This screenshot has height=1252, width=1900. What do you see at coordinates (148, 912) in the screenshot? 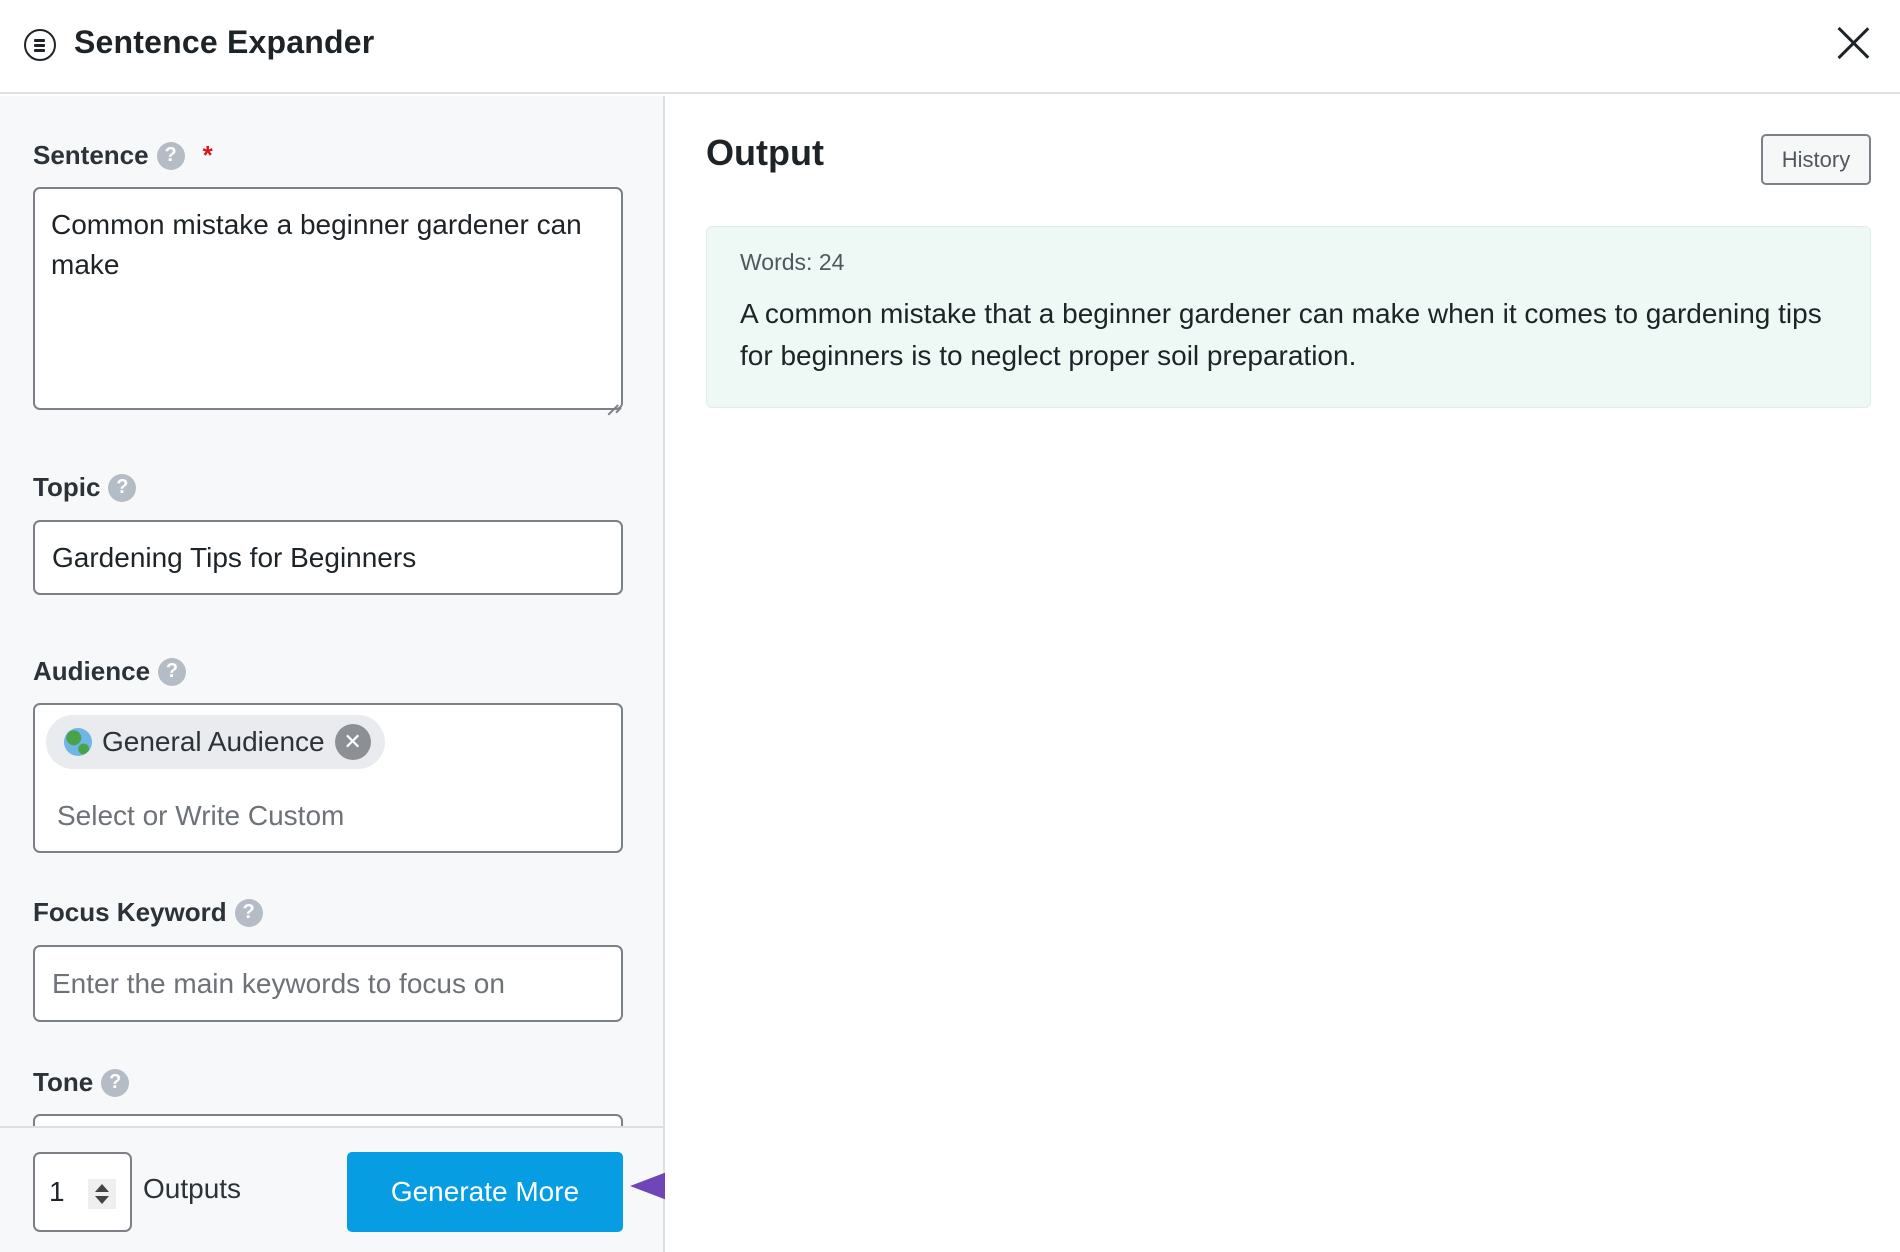
I see `focus-keyword-label: Focus Keyword ?` at bounding box center [148, 912].